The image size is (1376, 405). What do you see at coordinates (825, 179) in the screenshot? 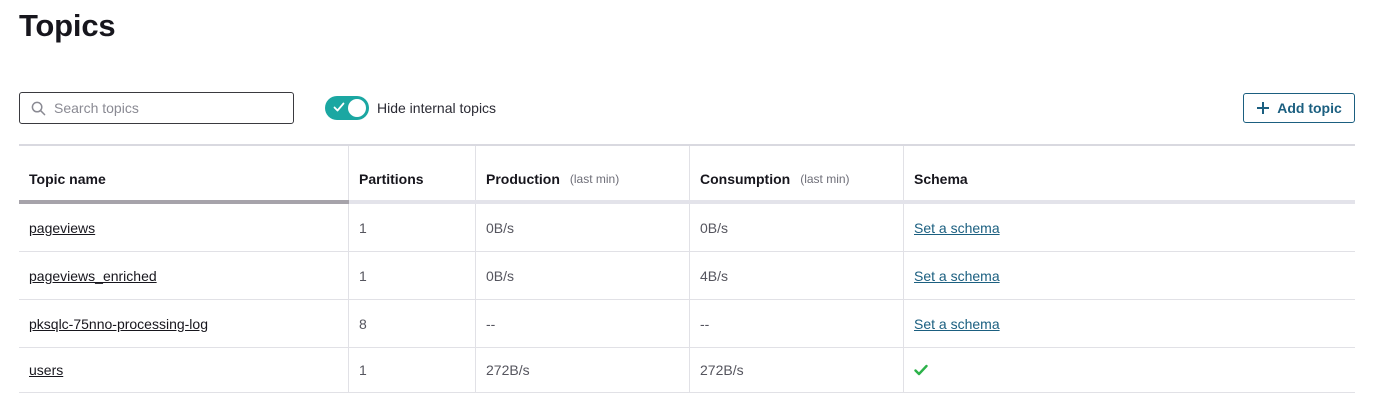
I see `header-consumption-sub: (last min)` at bounding box center [825, 179].